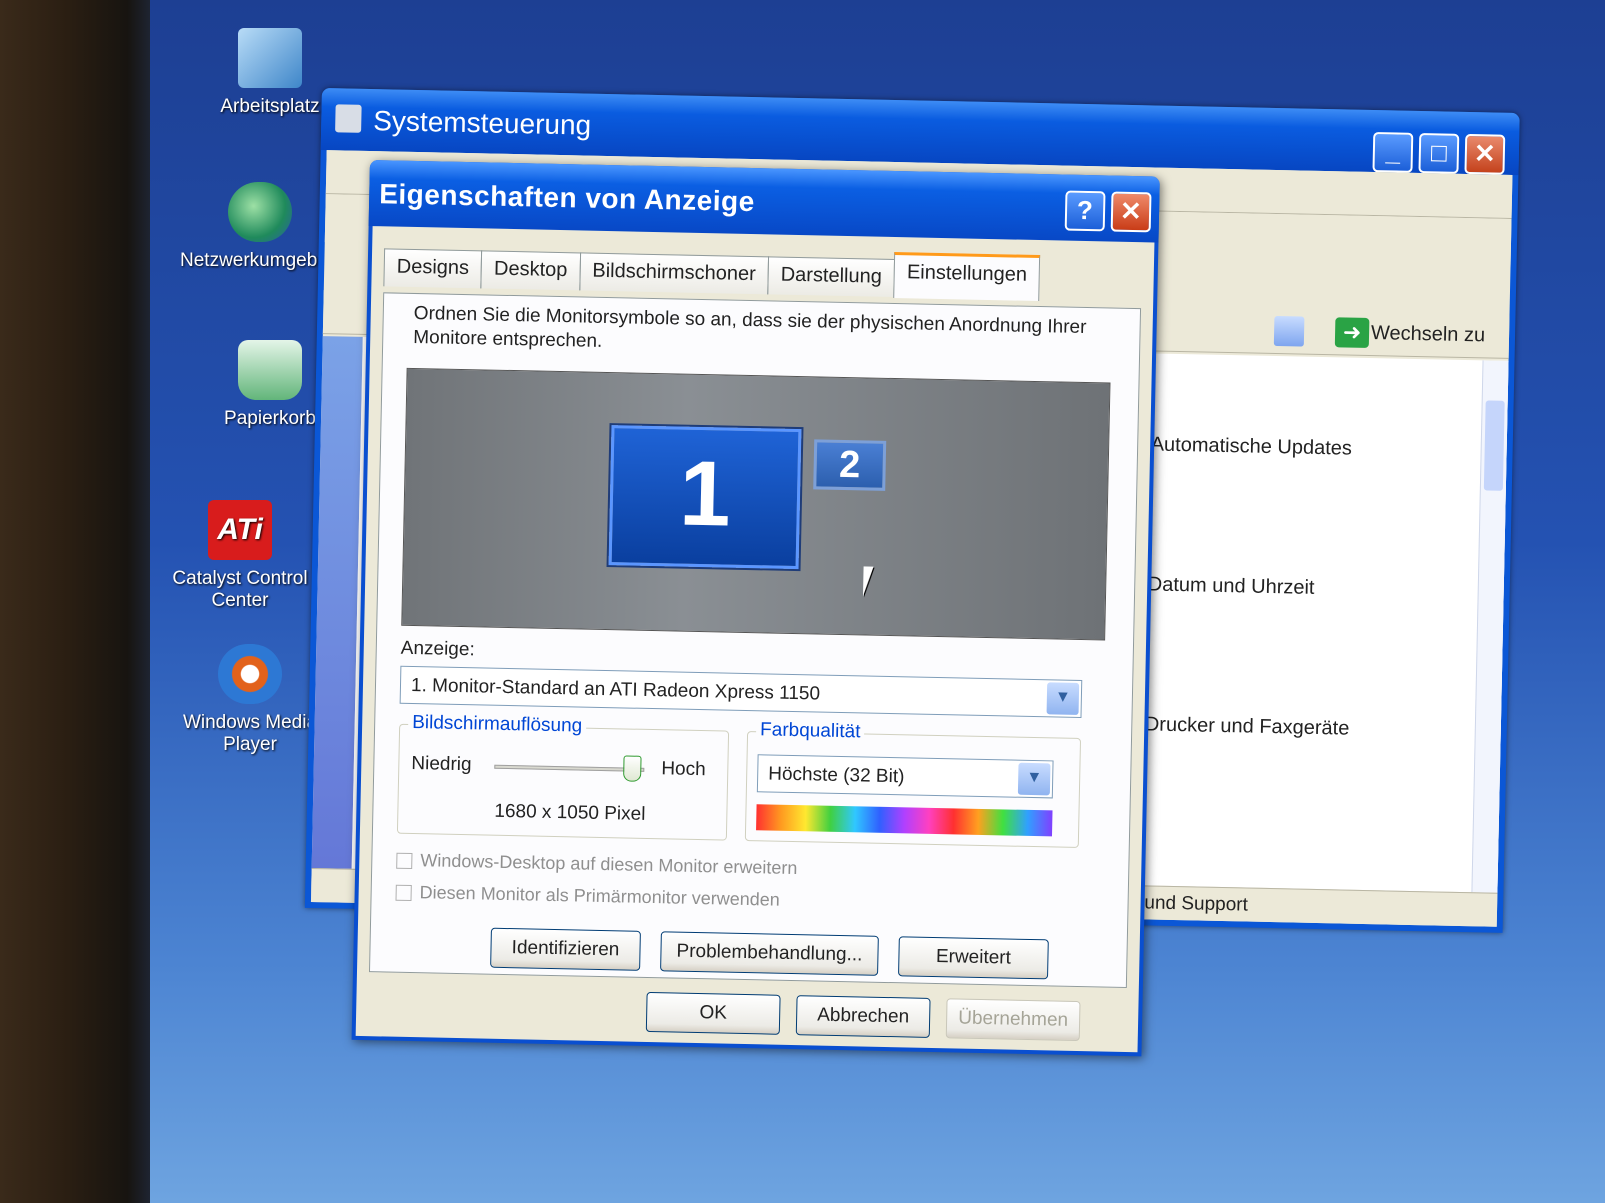 The height and width of the screenshot is (1203, 1605). I want to click on tab-settings: Einstellungen, so click(967, 277).